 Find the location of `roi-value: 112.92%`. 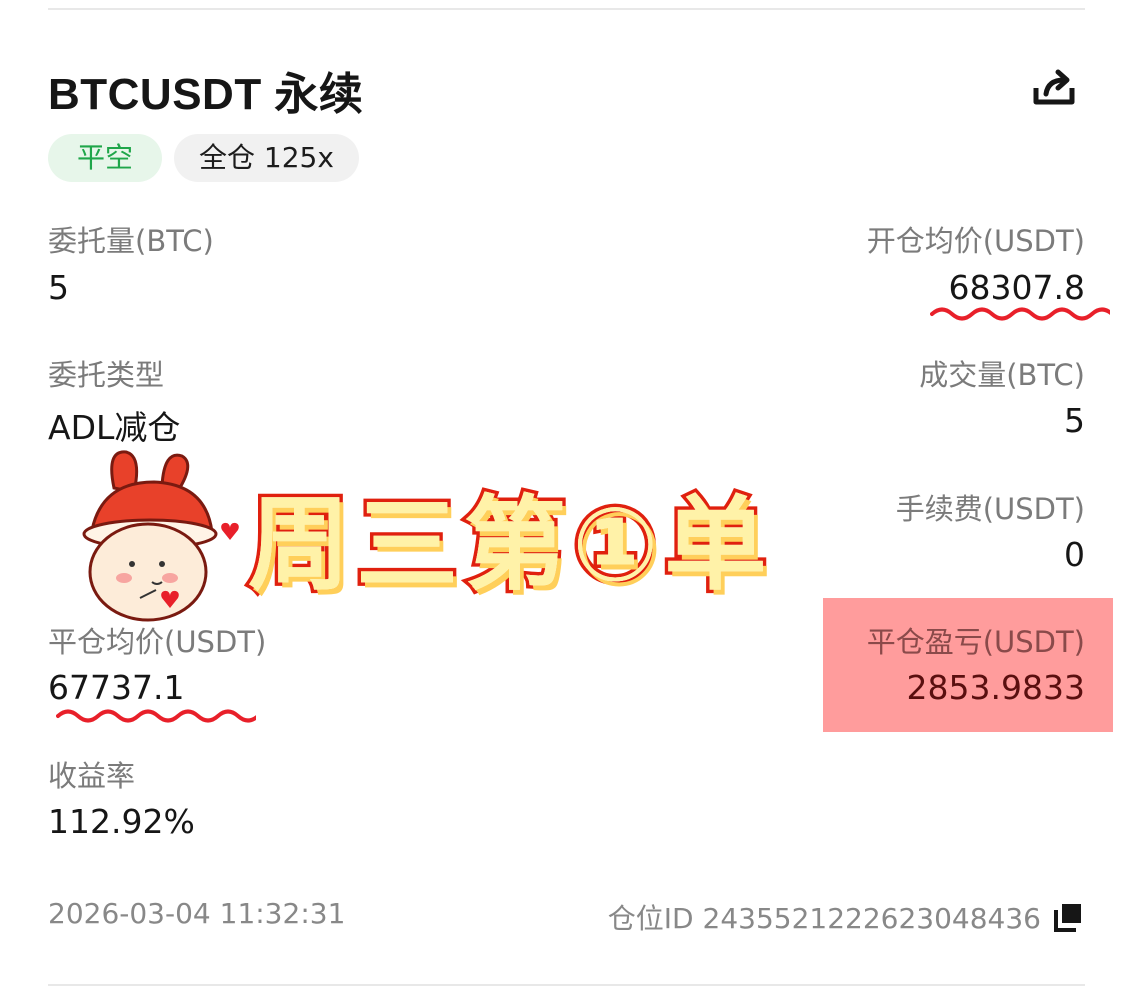

roi-value: 112.92% is located at coordinates (121, 821).